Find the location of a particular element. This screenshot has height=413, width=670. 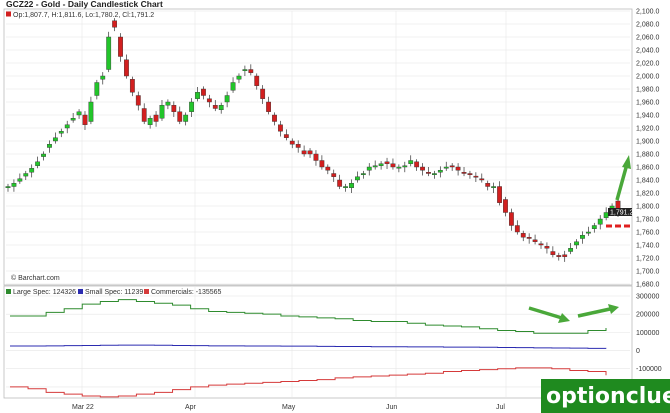

price-tick-label: 1,940.0 is located at coordinates (647, 116).